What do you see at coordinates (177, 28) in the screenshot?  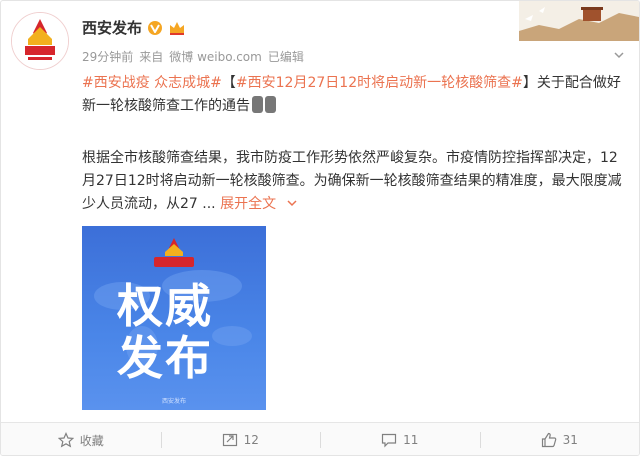 I see `vip-crown-icon` at bounding box center [177, 28].